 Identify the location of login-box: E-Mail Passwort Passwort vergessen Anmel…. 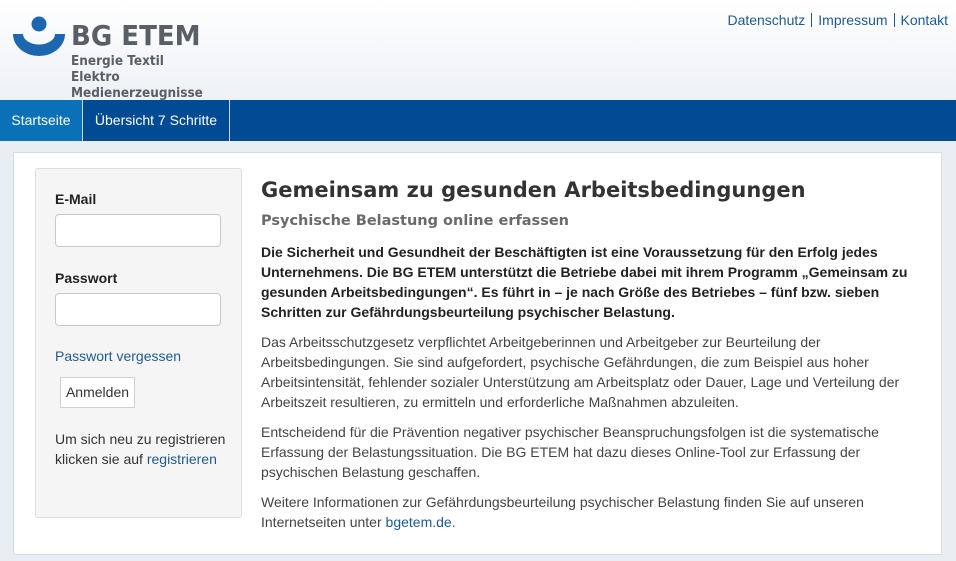
(138, 343).